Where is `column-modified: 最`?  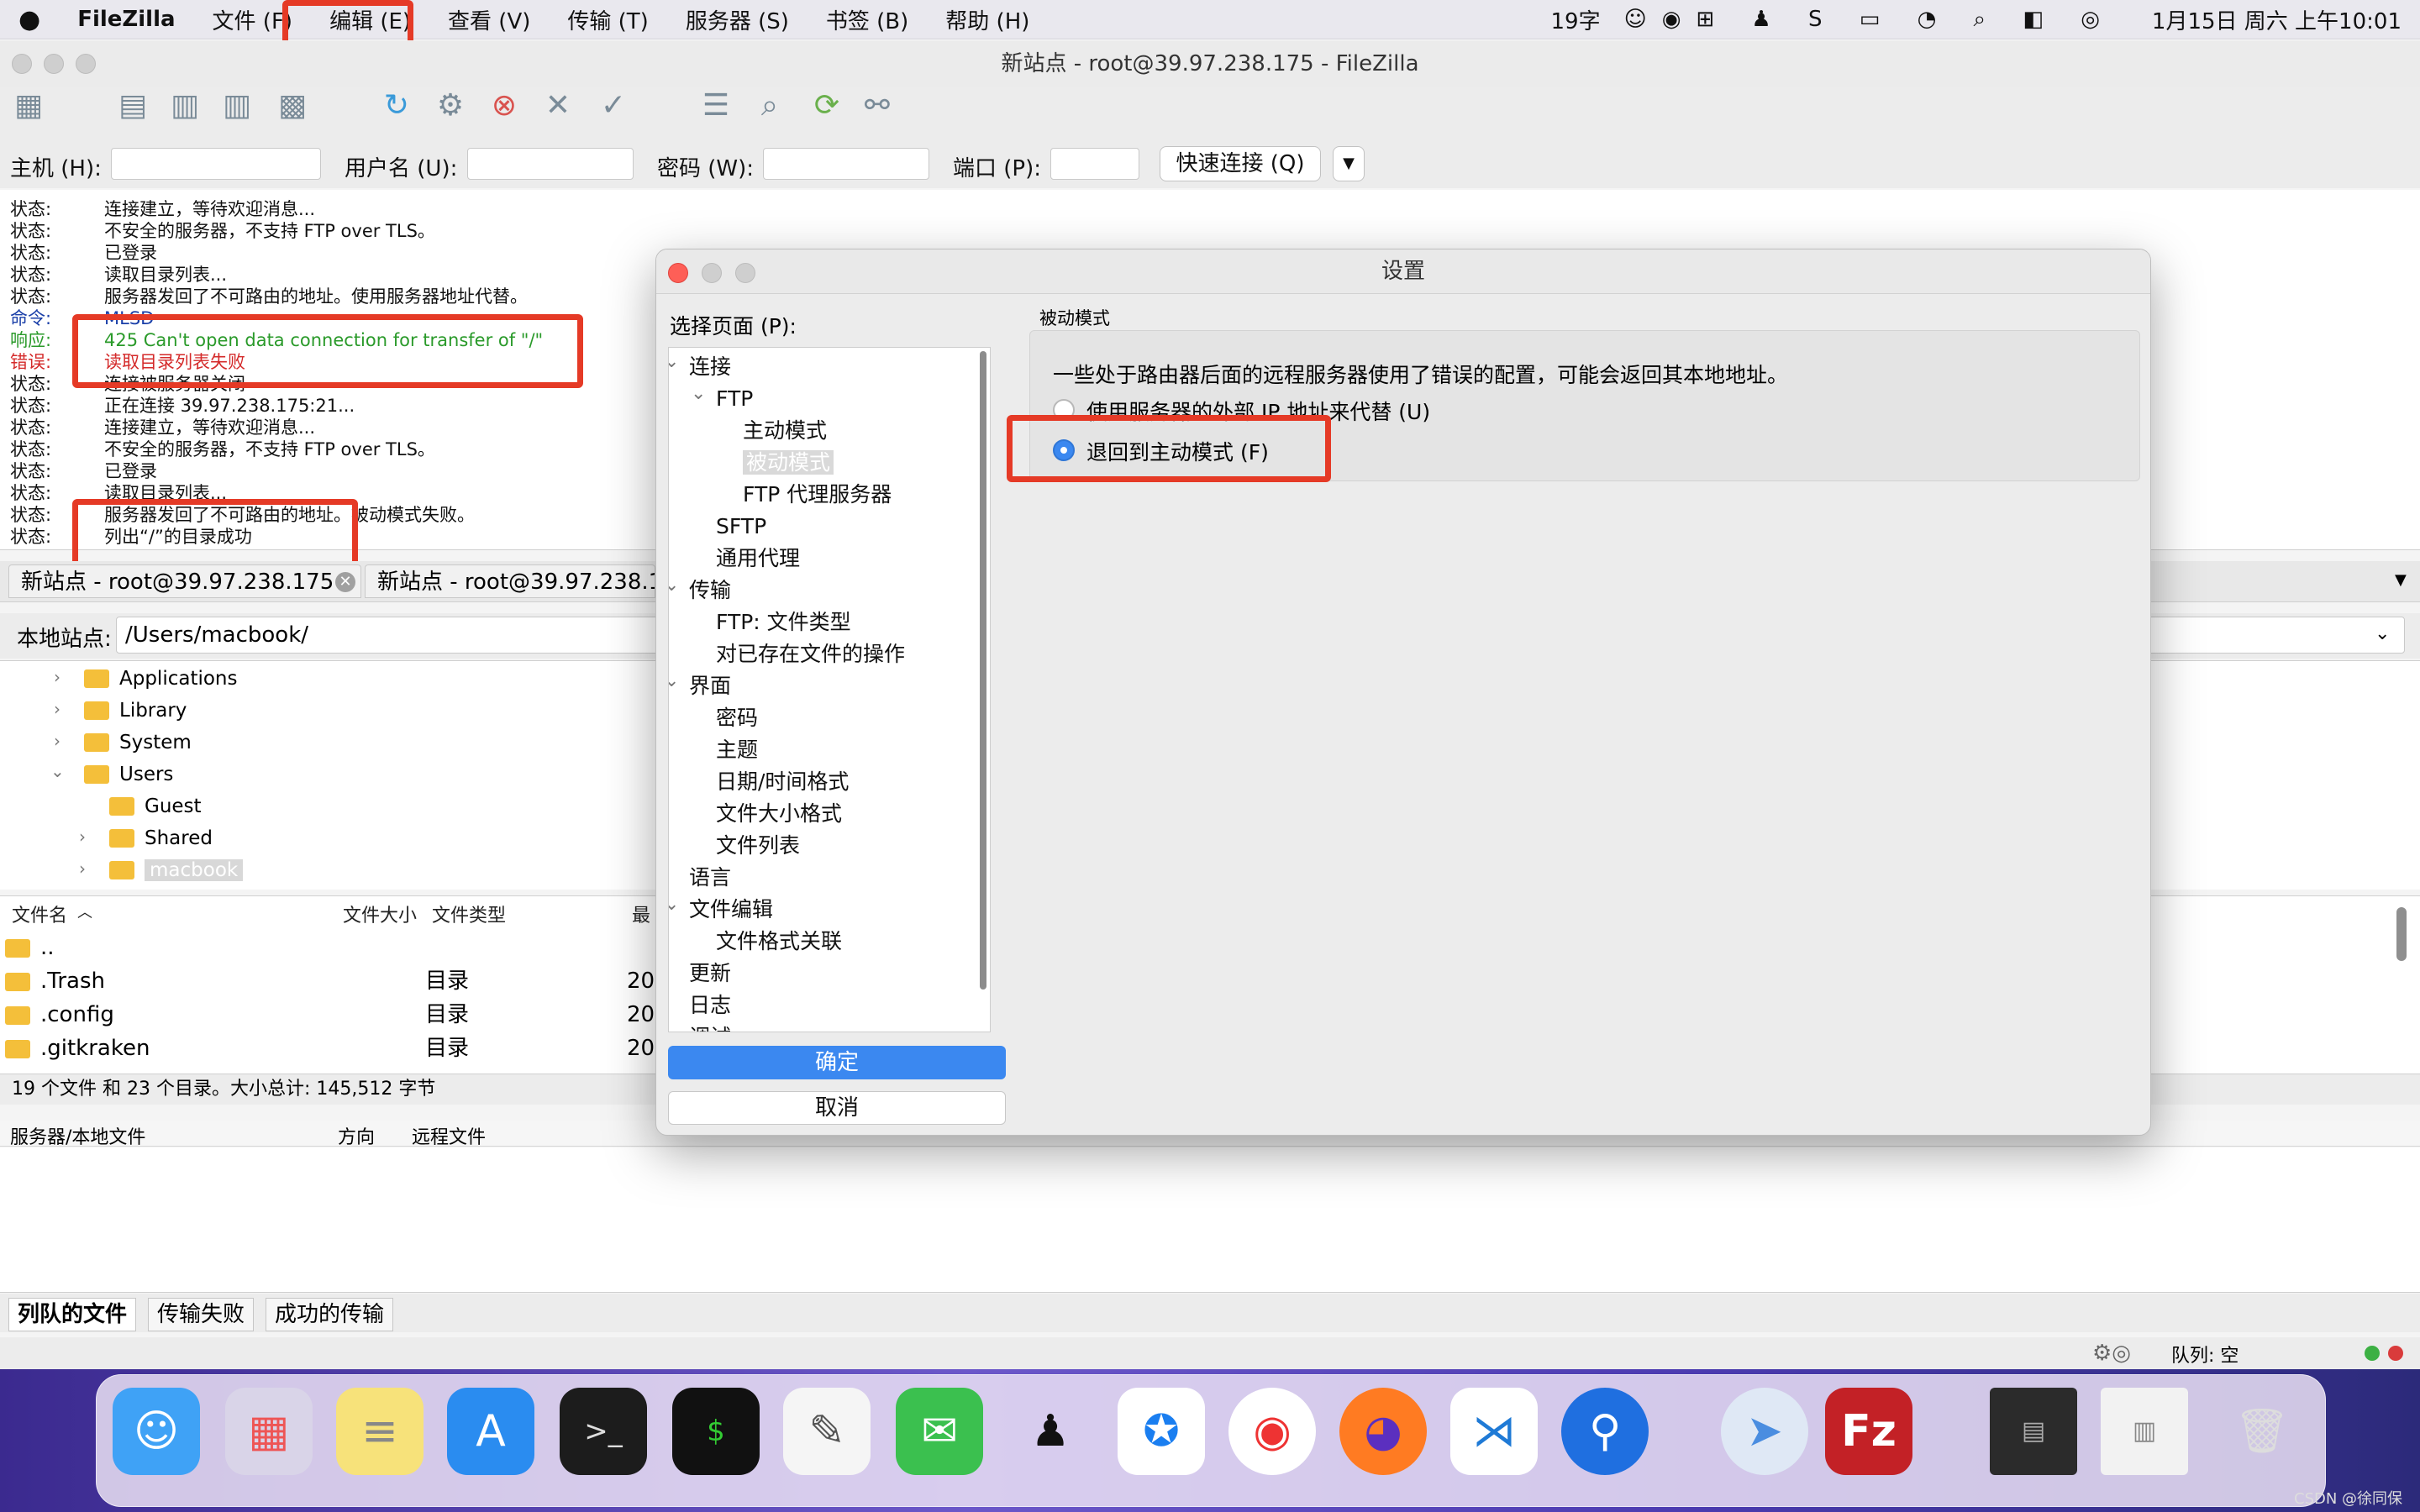
column-modified: 最 is located at coordinates (641, 913).